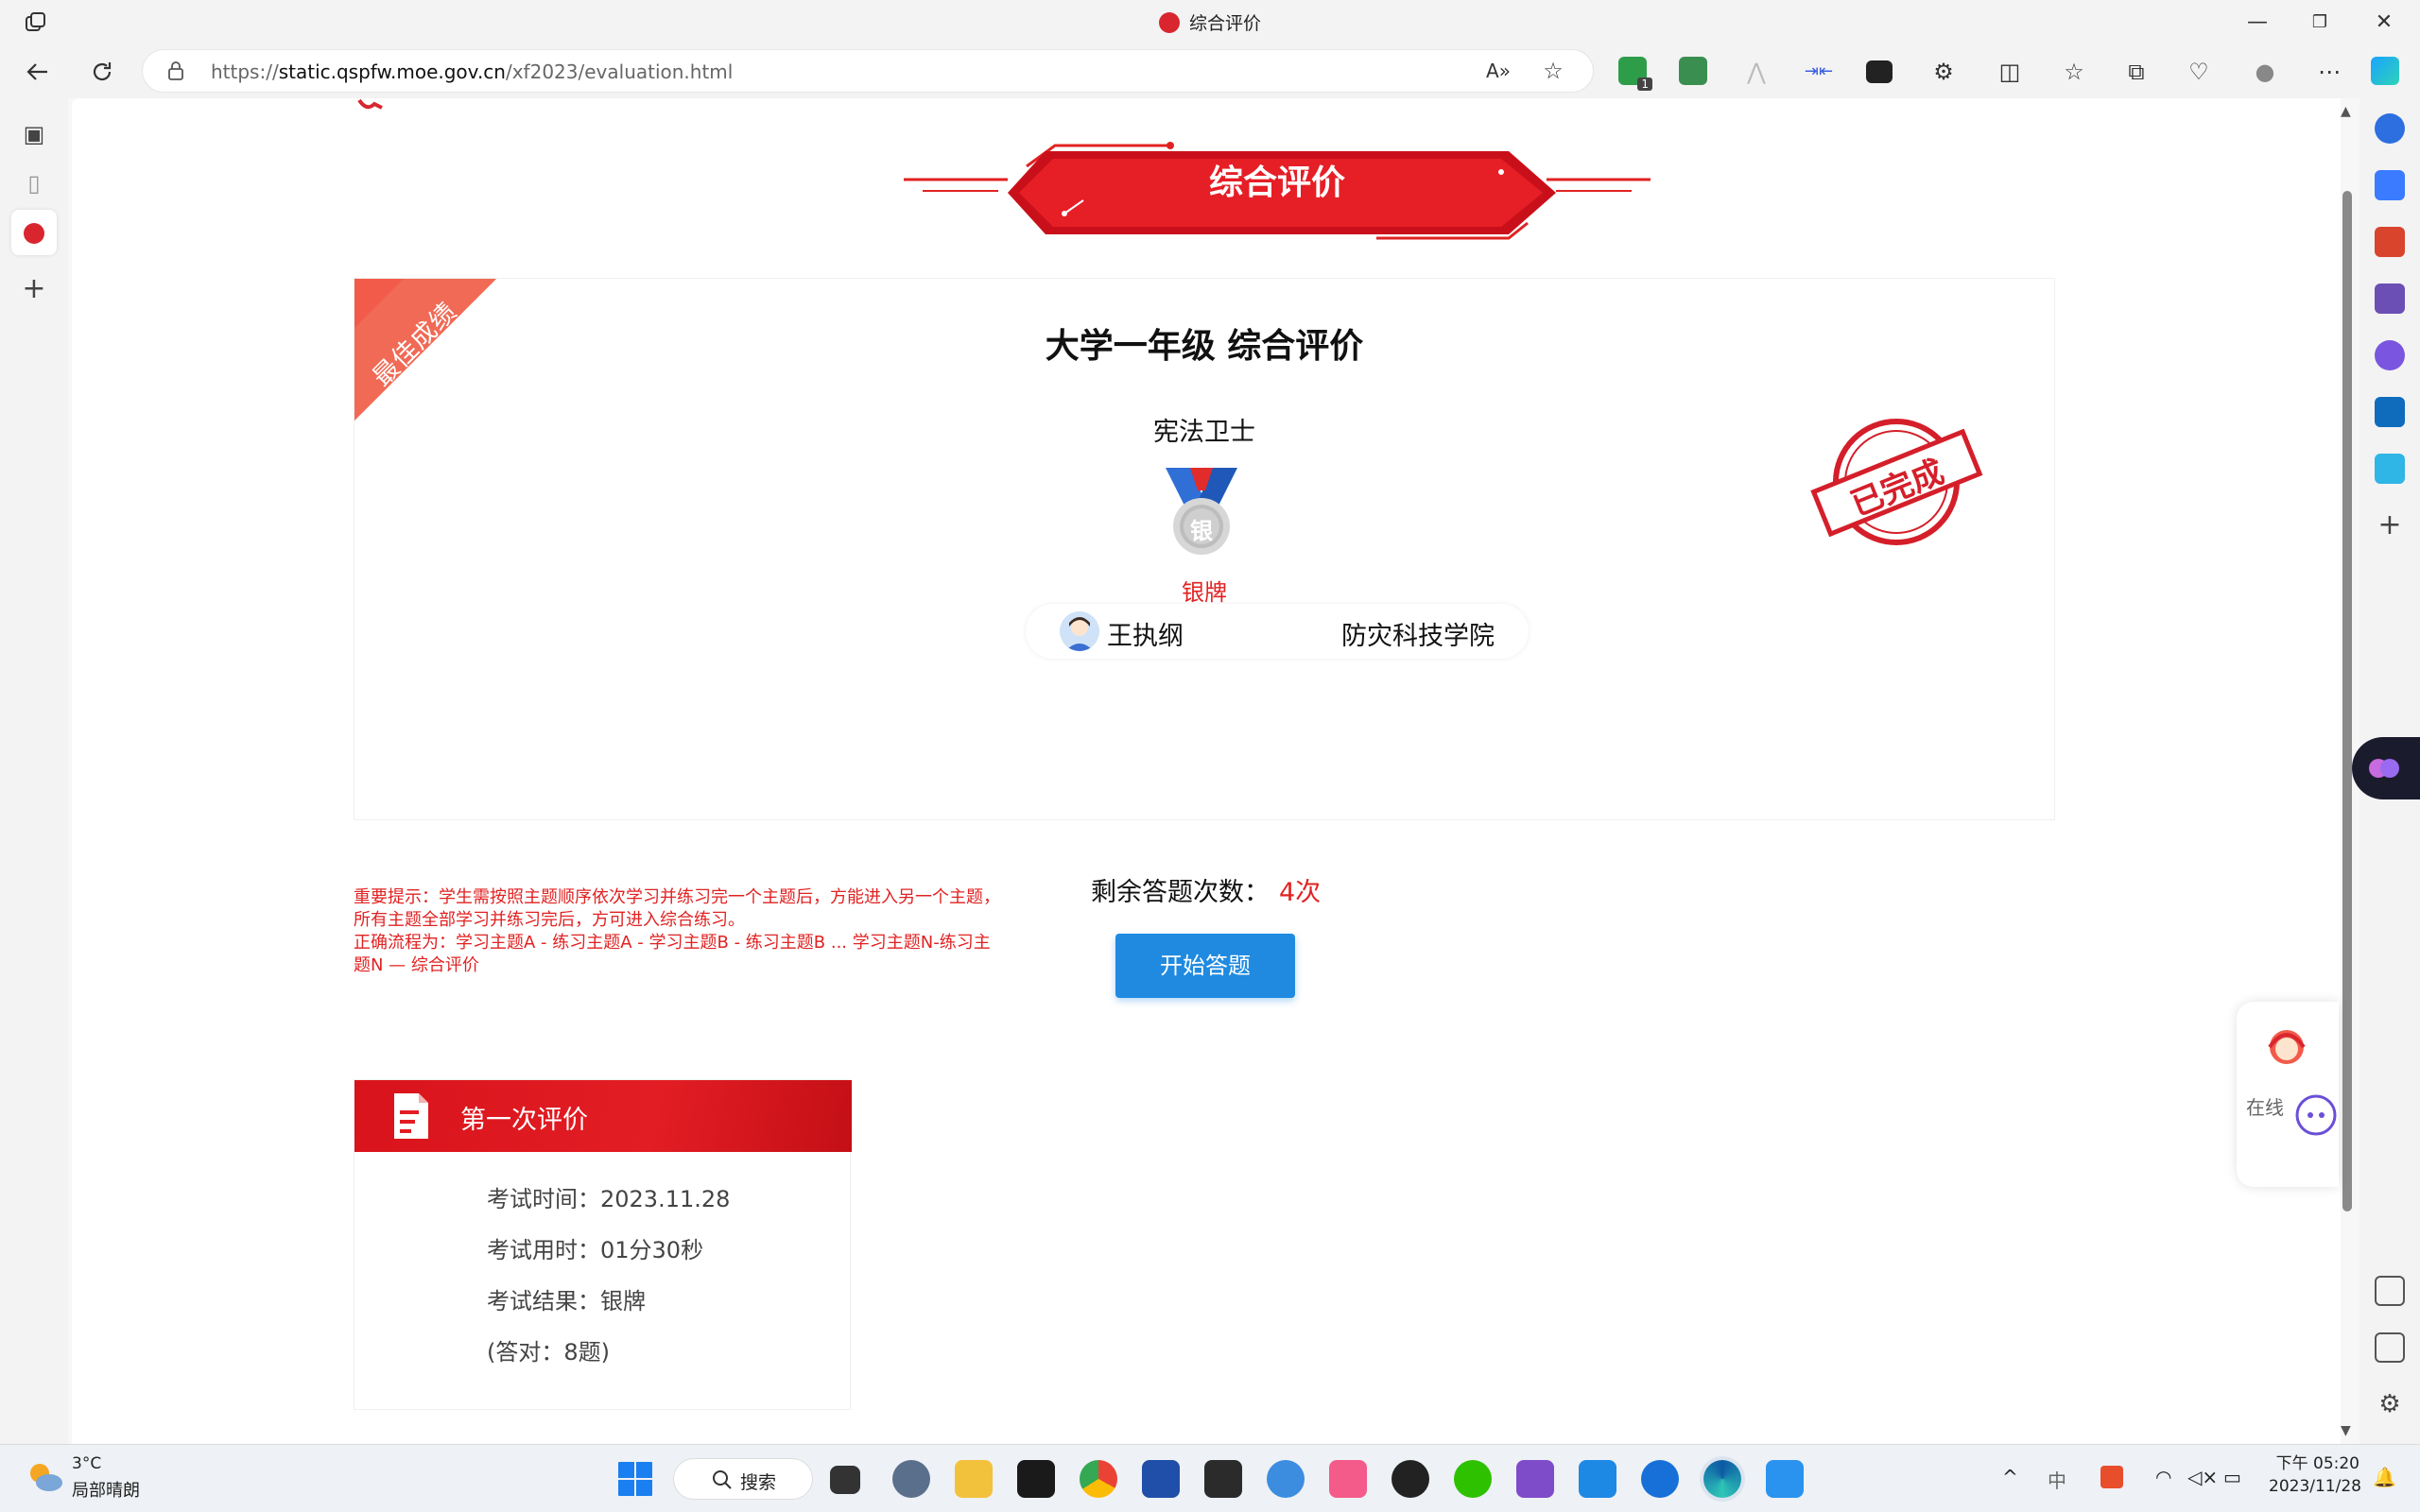 Image resolution: width=2420 pixels, height=1512 pixels. Describe the element at coordinates (1722, 1479) in the screenshot. I see `edge-icon` at that location.